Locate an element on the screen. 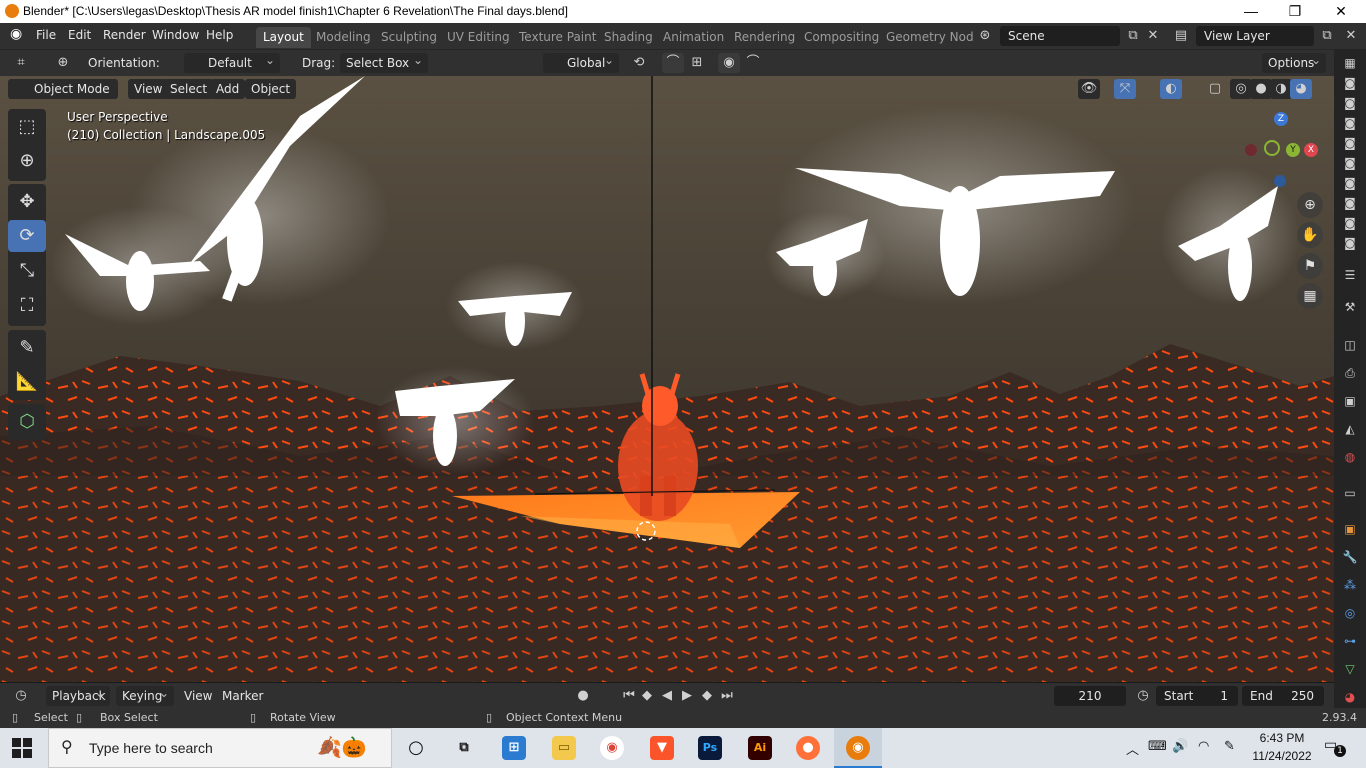  xray-icon: ▢ is located at coordinates (1215, 89).